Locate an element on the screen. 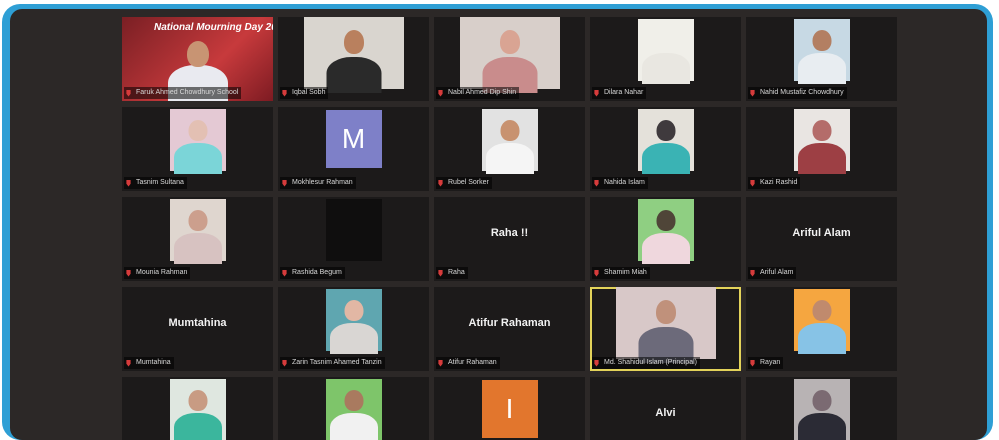 The image size is (999, 440). avatar: M is located at coordinates (353, 139).